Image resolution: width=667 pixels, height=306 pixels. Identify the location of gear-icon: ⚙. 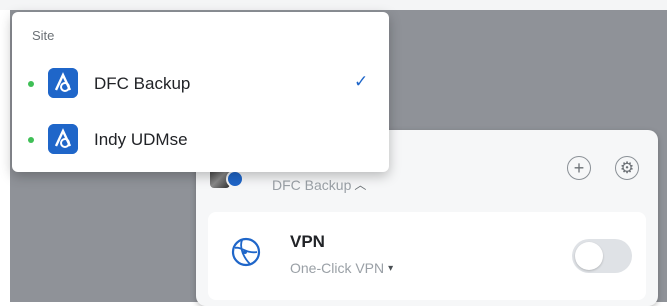
(627, 168).